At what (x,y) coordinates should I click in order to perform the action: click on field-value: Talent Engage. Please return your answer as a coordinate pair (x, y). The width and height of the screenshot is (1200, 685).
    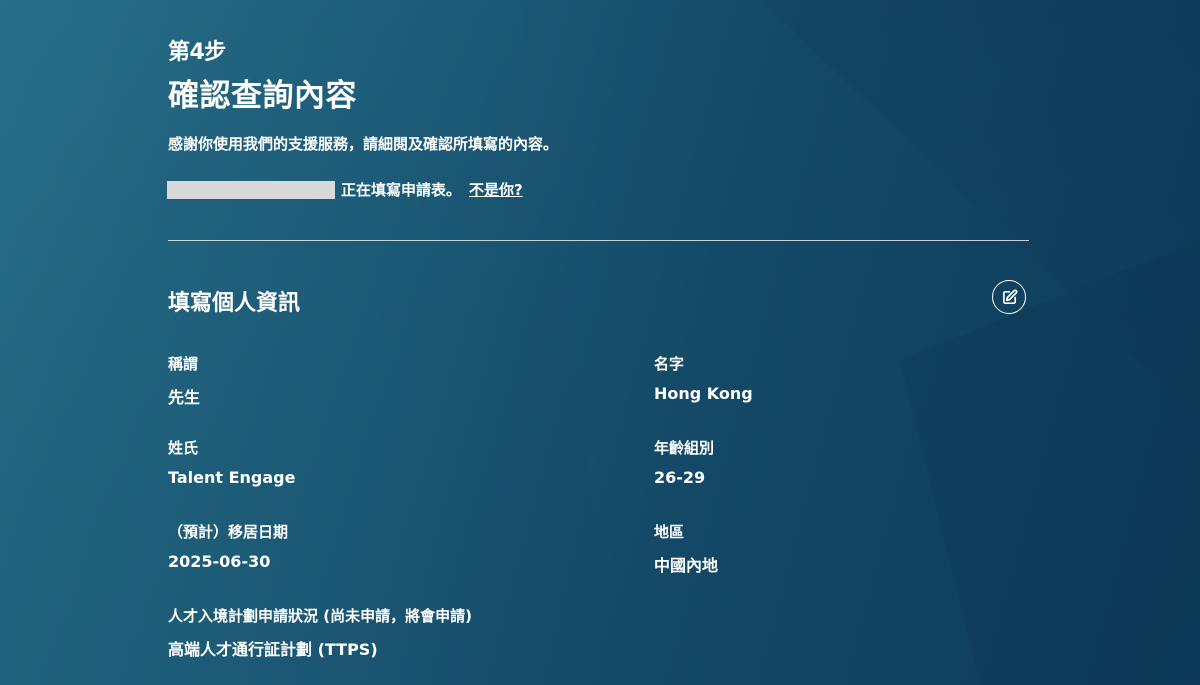
    Looking at the image, I should click on (232, 477).